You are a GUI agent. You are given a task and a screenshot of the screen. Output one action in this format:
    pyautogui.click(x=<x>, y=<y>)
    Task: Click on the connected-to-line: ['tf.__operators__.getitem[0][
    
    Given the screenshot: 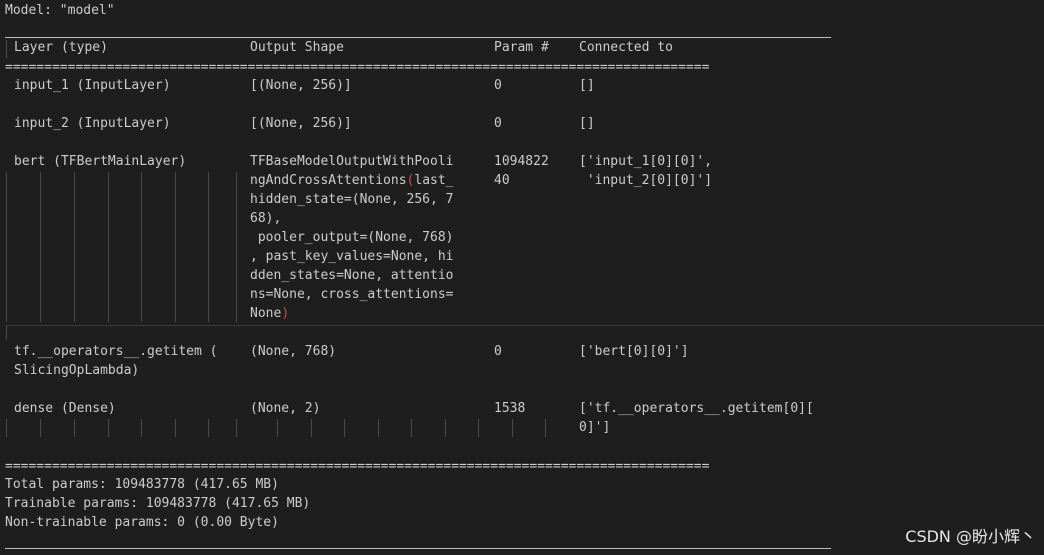 What is the action you would take?
    pyautogui.click(x=696, y=408)
    